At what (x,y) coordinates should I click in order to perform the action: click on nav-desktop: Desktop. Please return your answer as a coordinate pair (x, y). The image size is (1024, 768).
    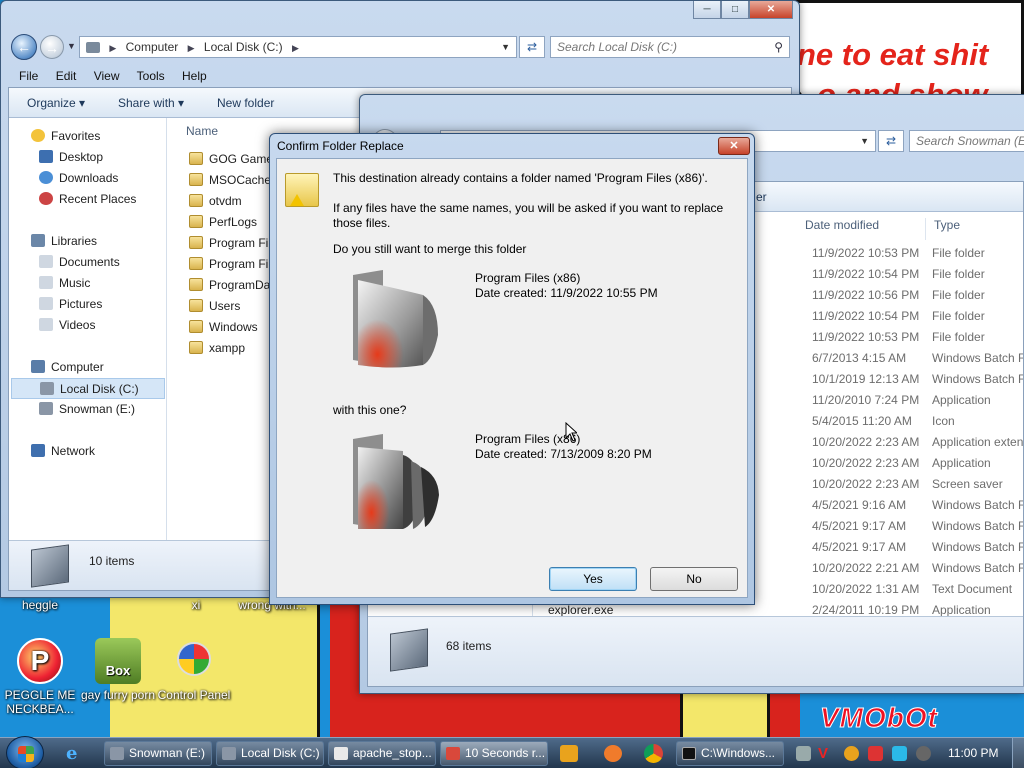
    Looking at the image, I should click on (71, 157).